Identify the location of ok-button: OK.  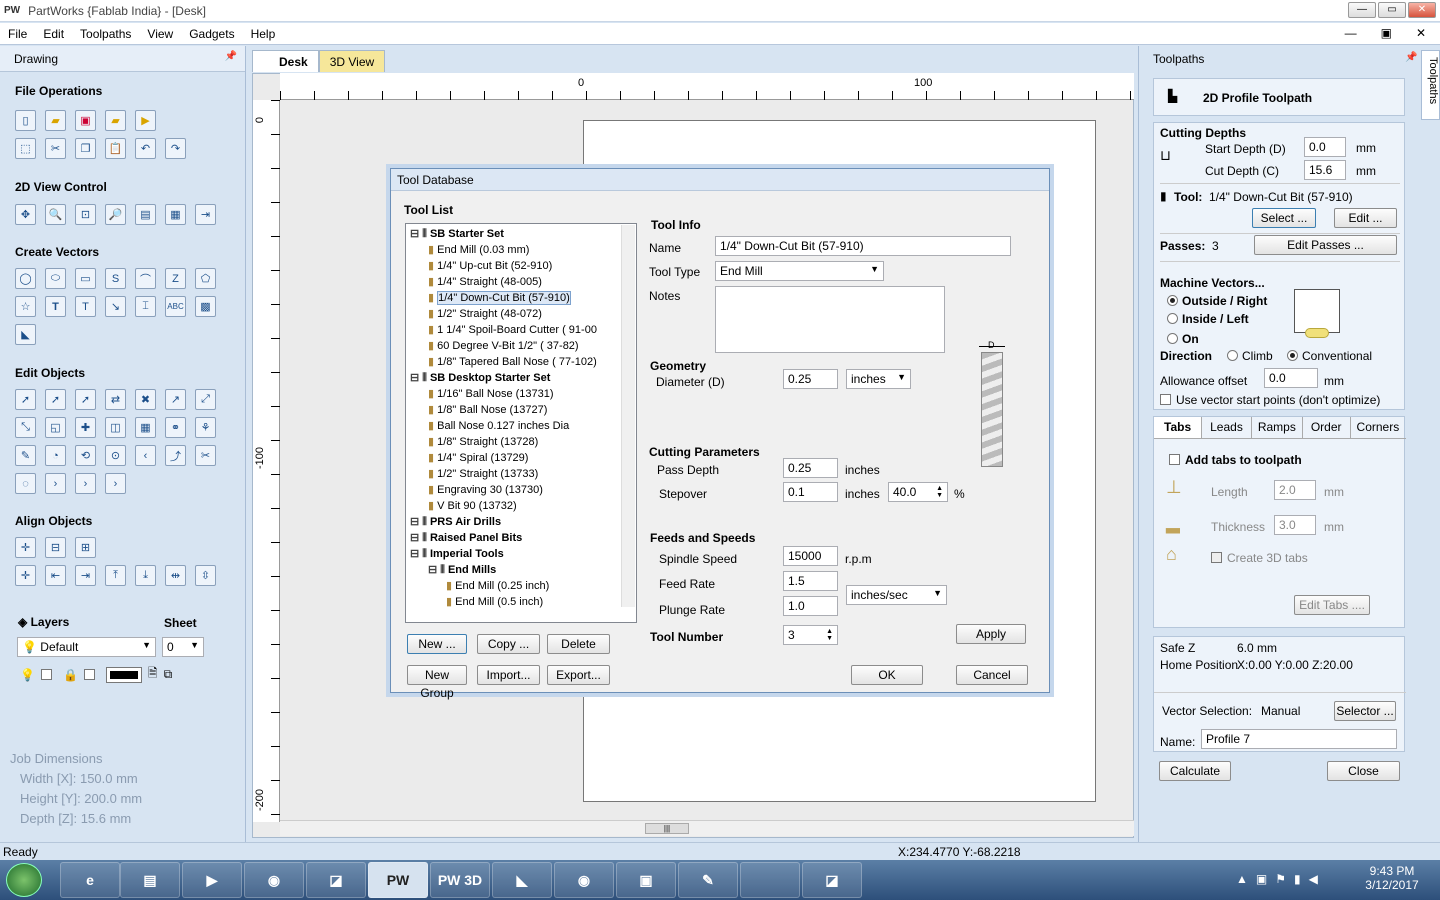
(887, 675).